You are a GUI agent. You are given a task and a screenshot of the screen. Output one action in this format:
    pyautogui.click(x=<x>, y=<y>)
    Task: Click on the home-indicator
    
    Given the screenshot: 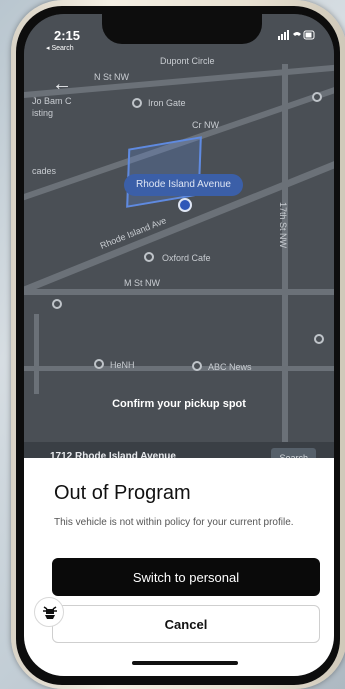 What is the action you would take?
    pyautogui.click(x=185, y=663)
    